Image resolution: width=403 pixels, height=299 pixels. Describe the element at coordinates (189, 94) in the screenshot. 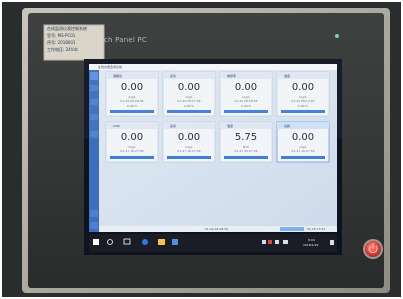

I see `tile-2-content: 总氮 0.00 mg/L 01-29 08:27:56 0.00°C` at that location.